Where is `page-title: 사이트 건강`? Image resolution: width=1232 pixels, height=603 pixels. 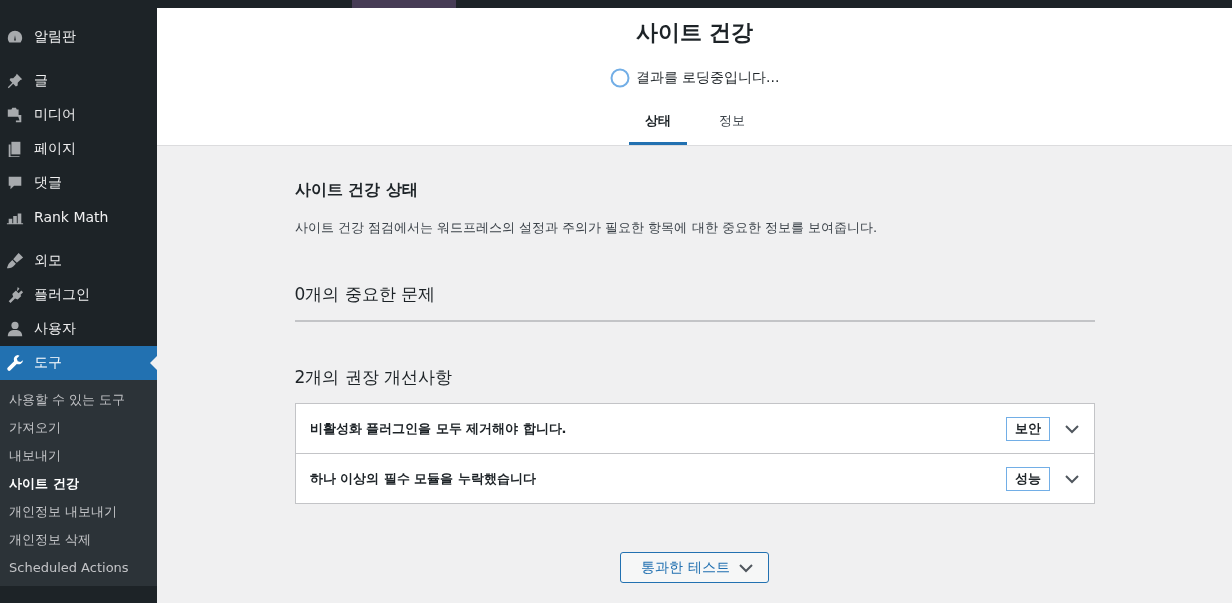 page-title: 사이트 건강 is located at coordinates (694, 33).